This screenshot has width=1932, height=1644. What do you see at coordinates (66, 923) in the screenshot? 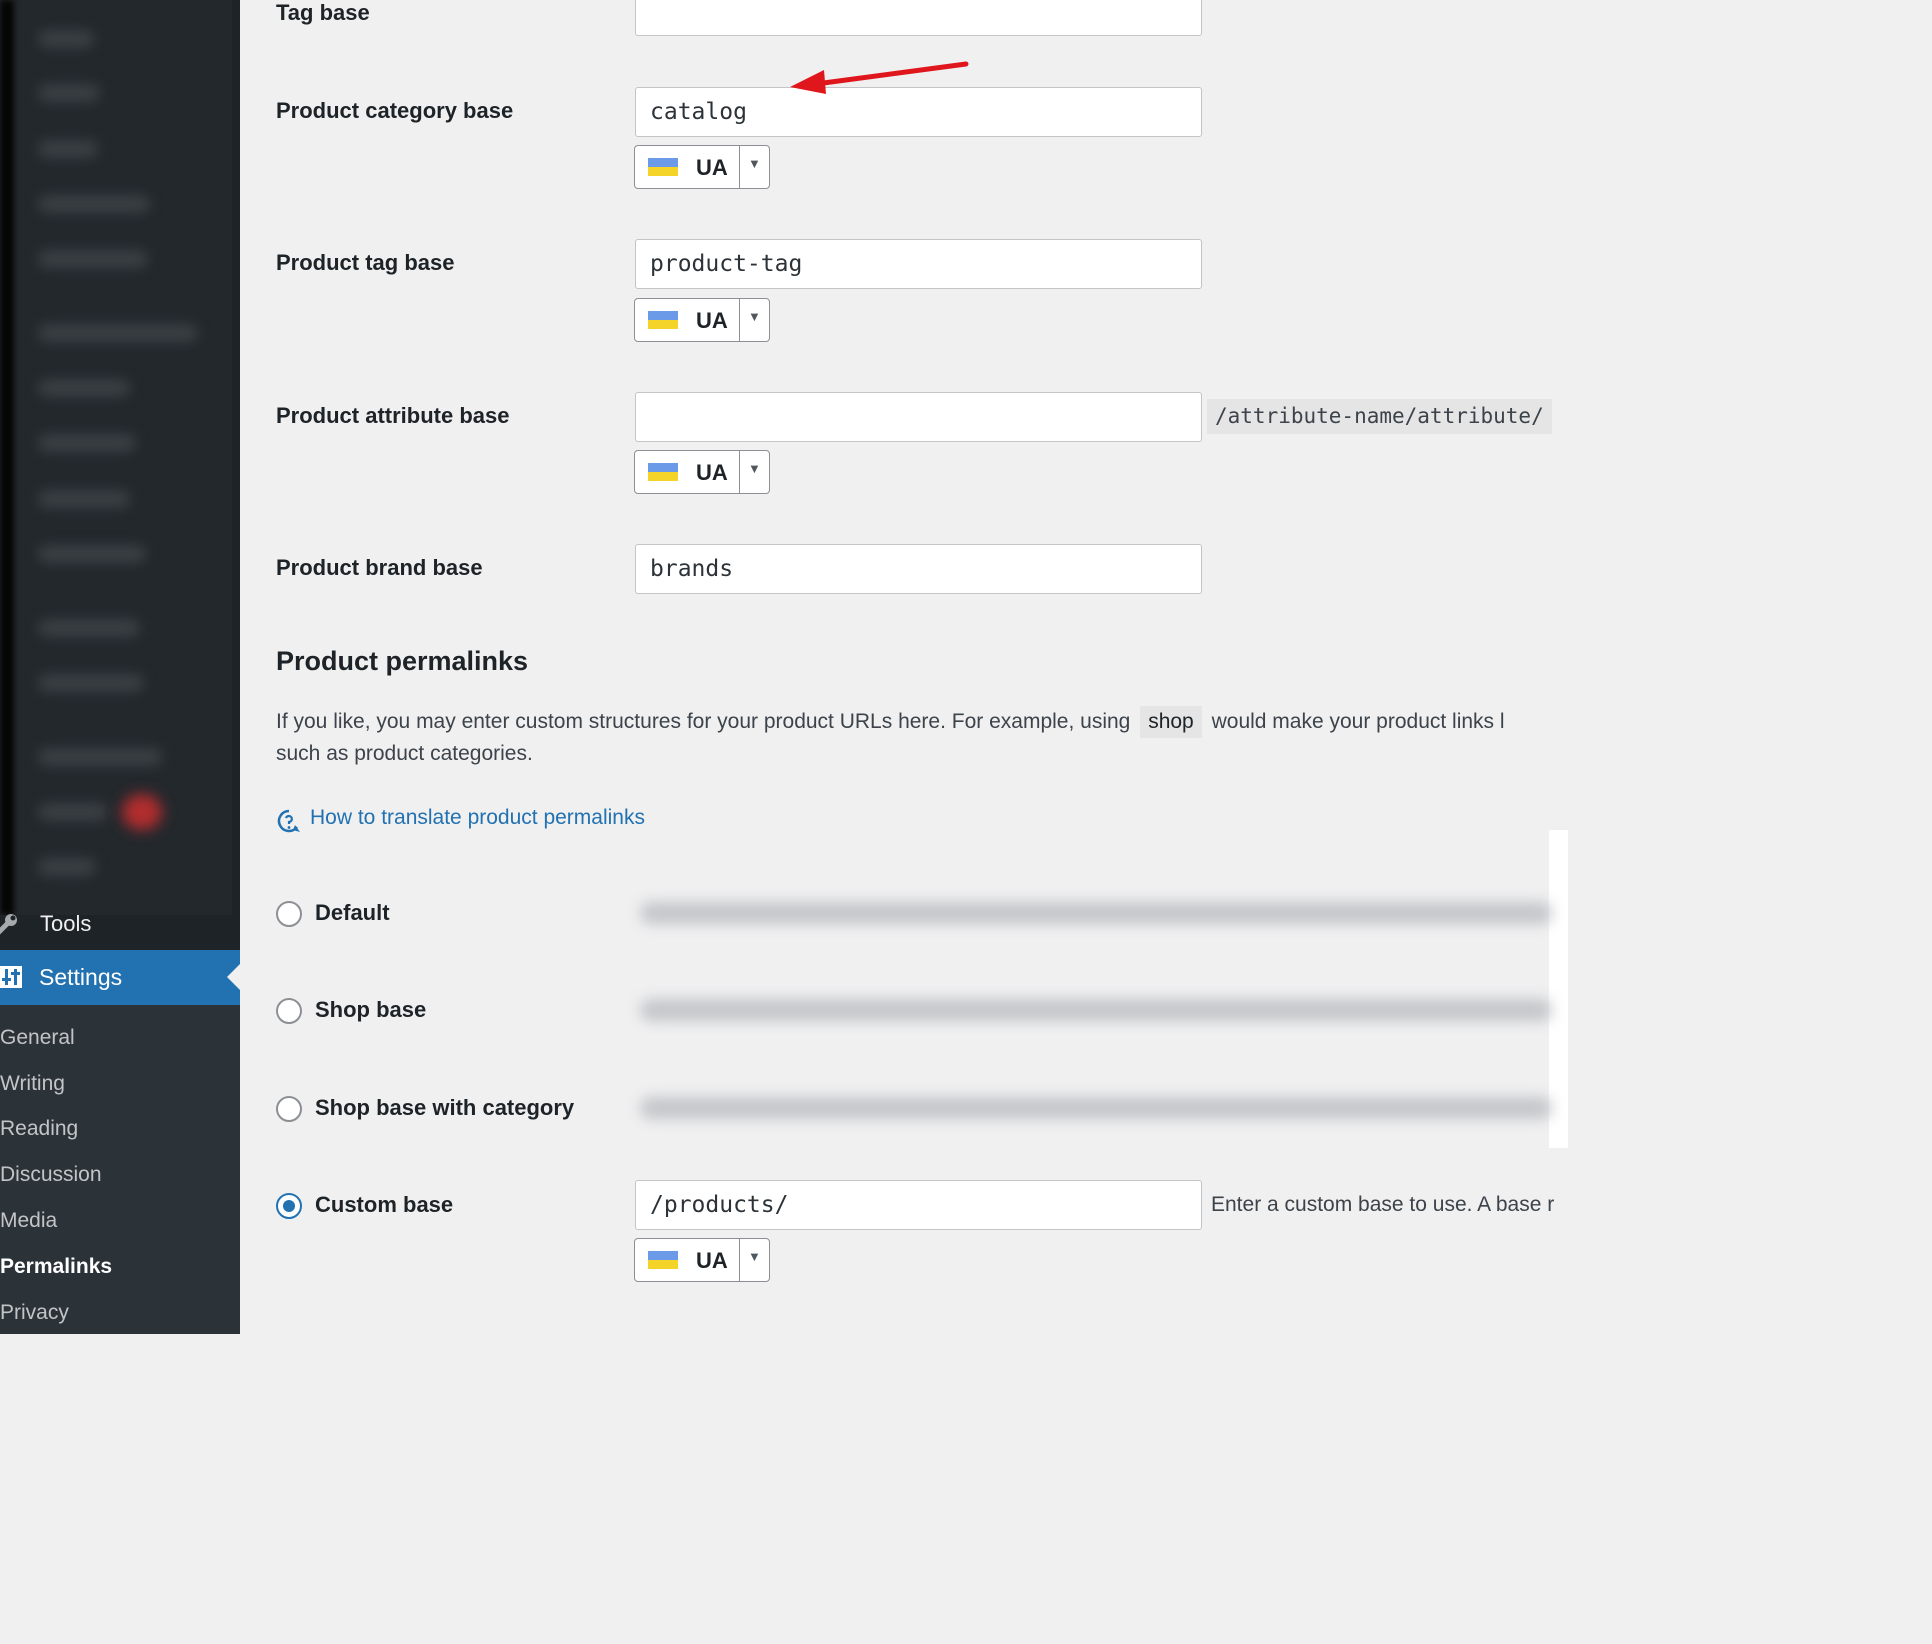
I see `menu-item-tools-label: Tools` at bounding box center [66, 923].